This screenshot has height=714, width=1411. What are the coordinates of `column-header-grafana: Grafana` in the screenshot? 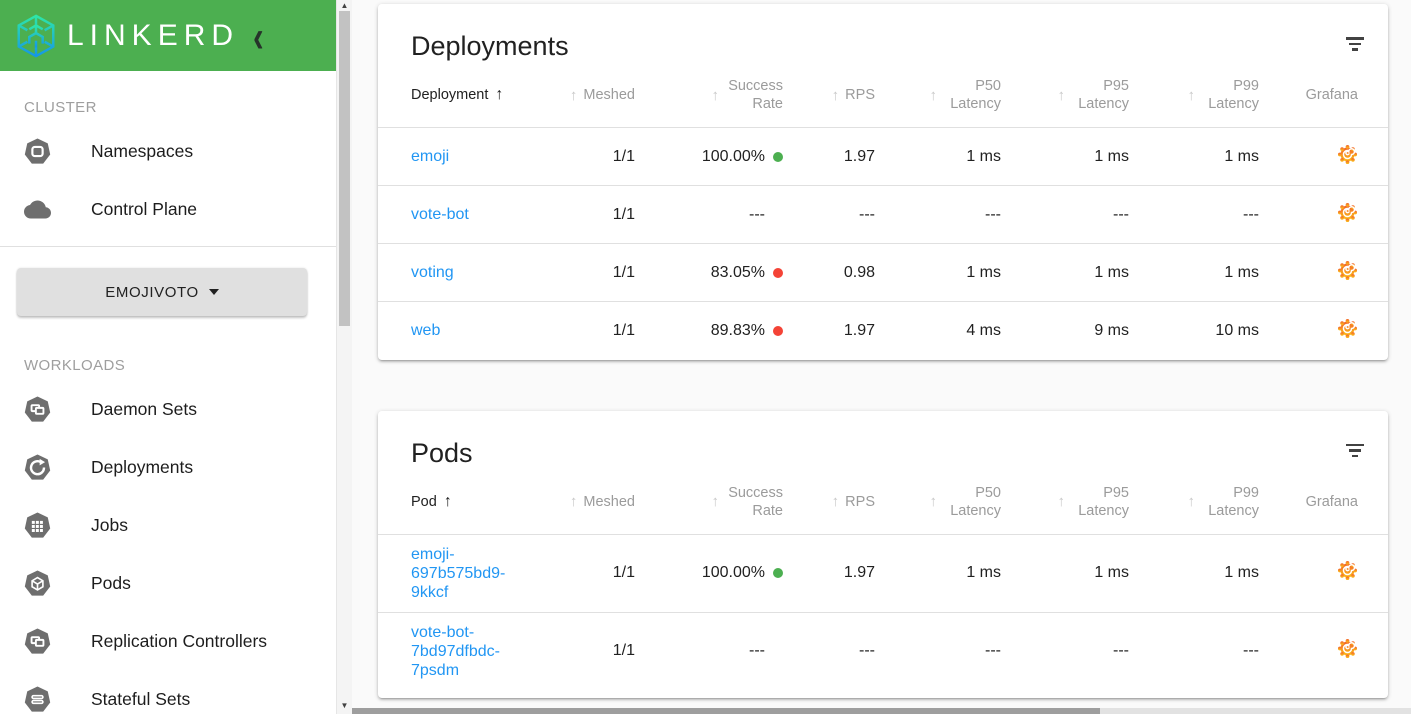 It's located at (1327, 96).